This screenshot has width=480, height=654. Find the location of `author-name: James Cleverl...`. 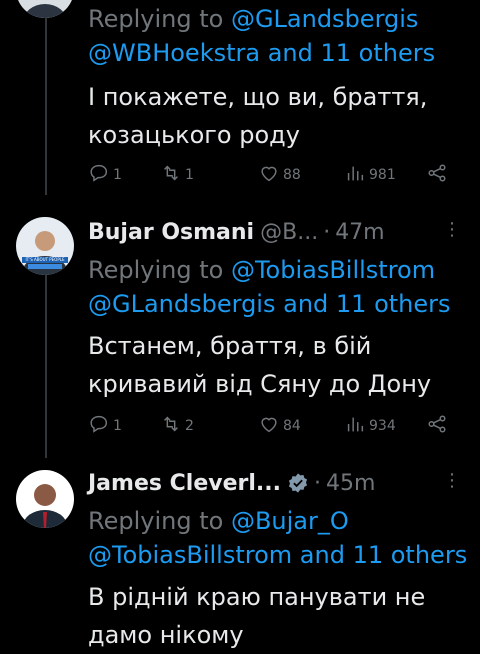

author-name: James Cleverl... is located at coordinates (184, 483).